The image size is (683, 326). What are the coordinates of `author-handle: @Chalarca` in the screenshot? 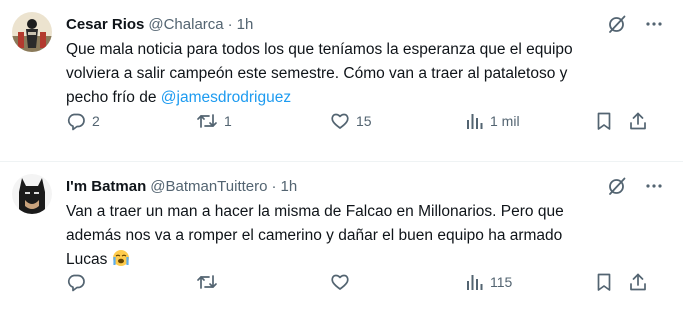 It's located at (185, 24).